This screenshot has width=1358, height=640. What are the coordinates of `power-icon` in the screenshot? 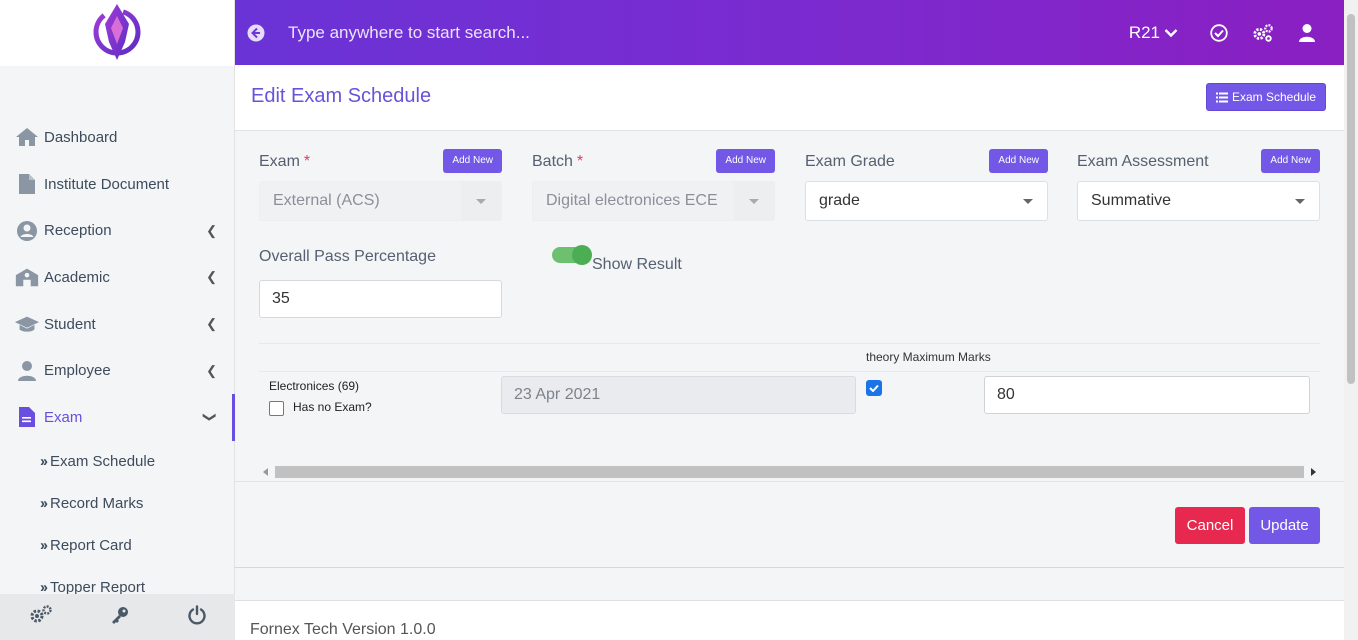 It's located at (197, 617).